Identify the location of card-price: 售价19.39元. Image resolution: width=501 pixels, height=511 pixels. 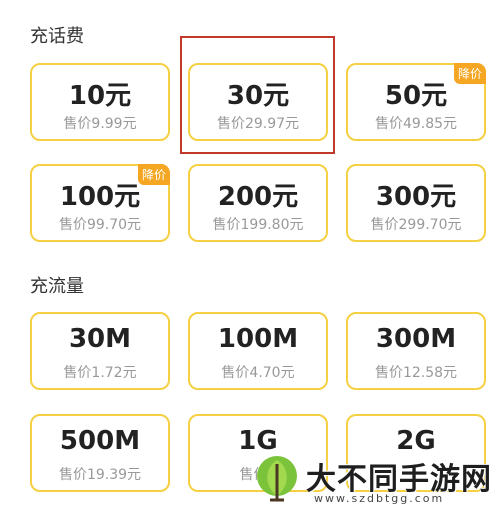
(100, 475).